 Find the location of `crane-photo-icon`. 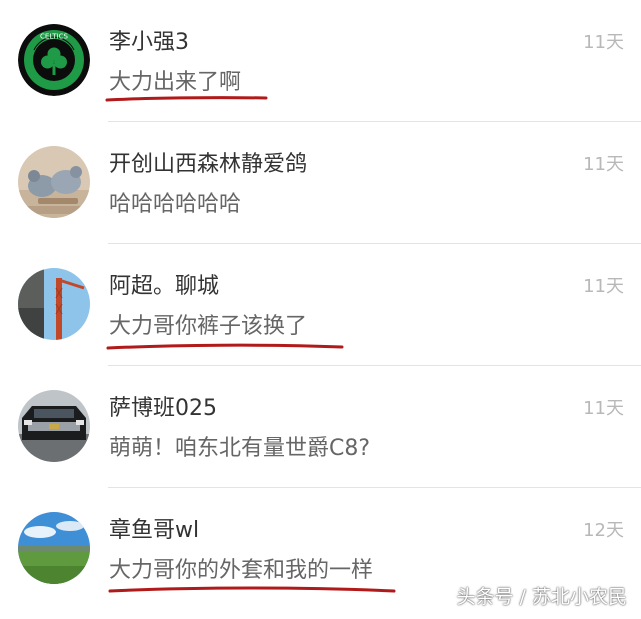

crane-photo-icon is located at coordinates (54, 304).